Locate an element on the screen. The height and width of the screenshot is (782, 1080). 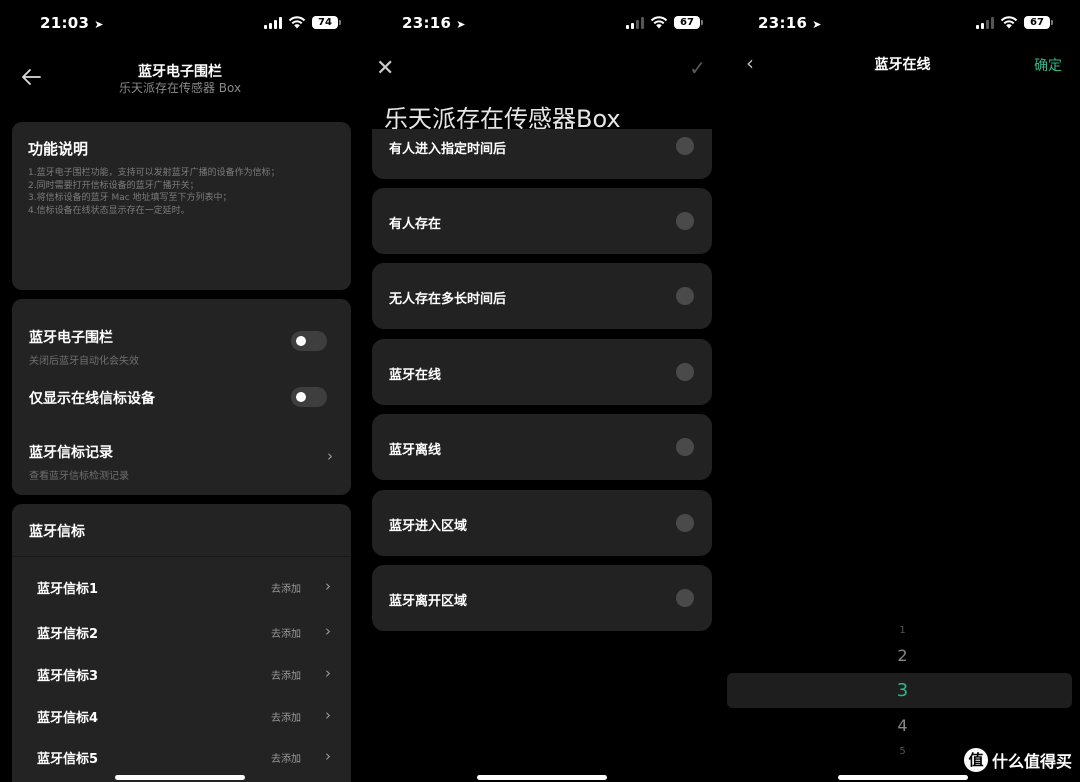
condition-option: 有人存在 is located at coordinates (542, 221).